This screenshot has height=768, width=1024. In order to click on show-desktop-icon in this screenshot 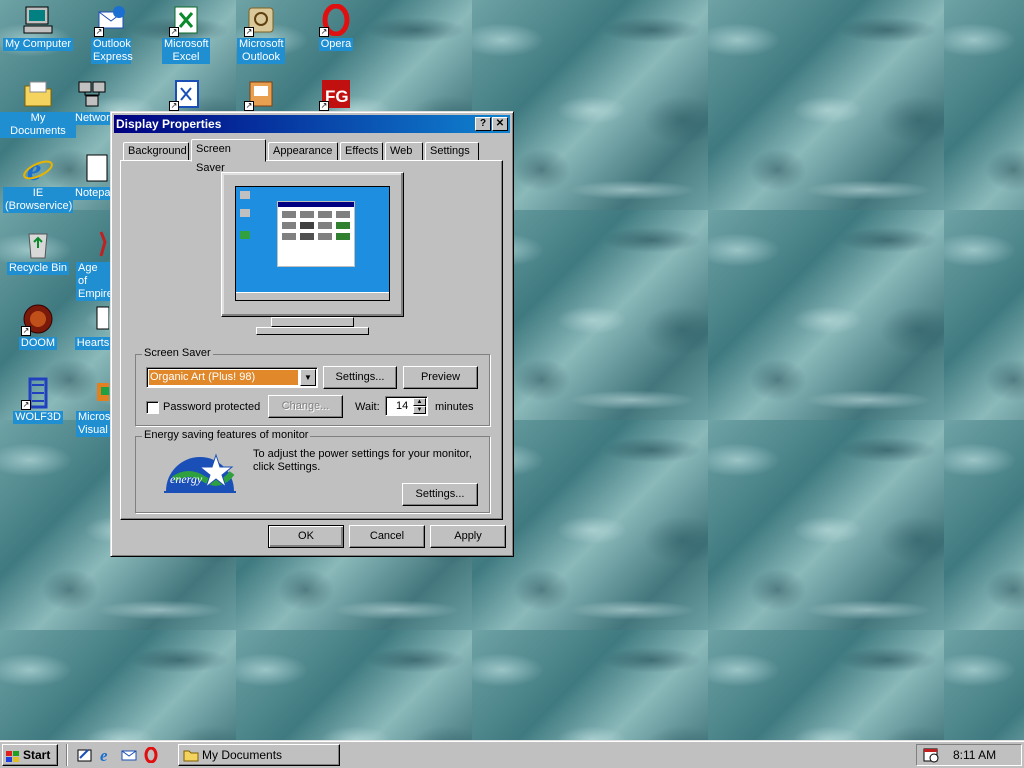, I will do `click(85, 755)`.